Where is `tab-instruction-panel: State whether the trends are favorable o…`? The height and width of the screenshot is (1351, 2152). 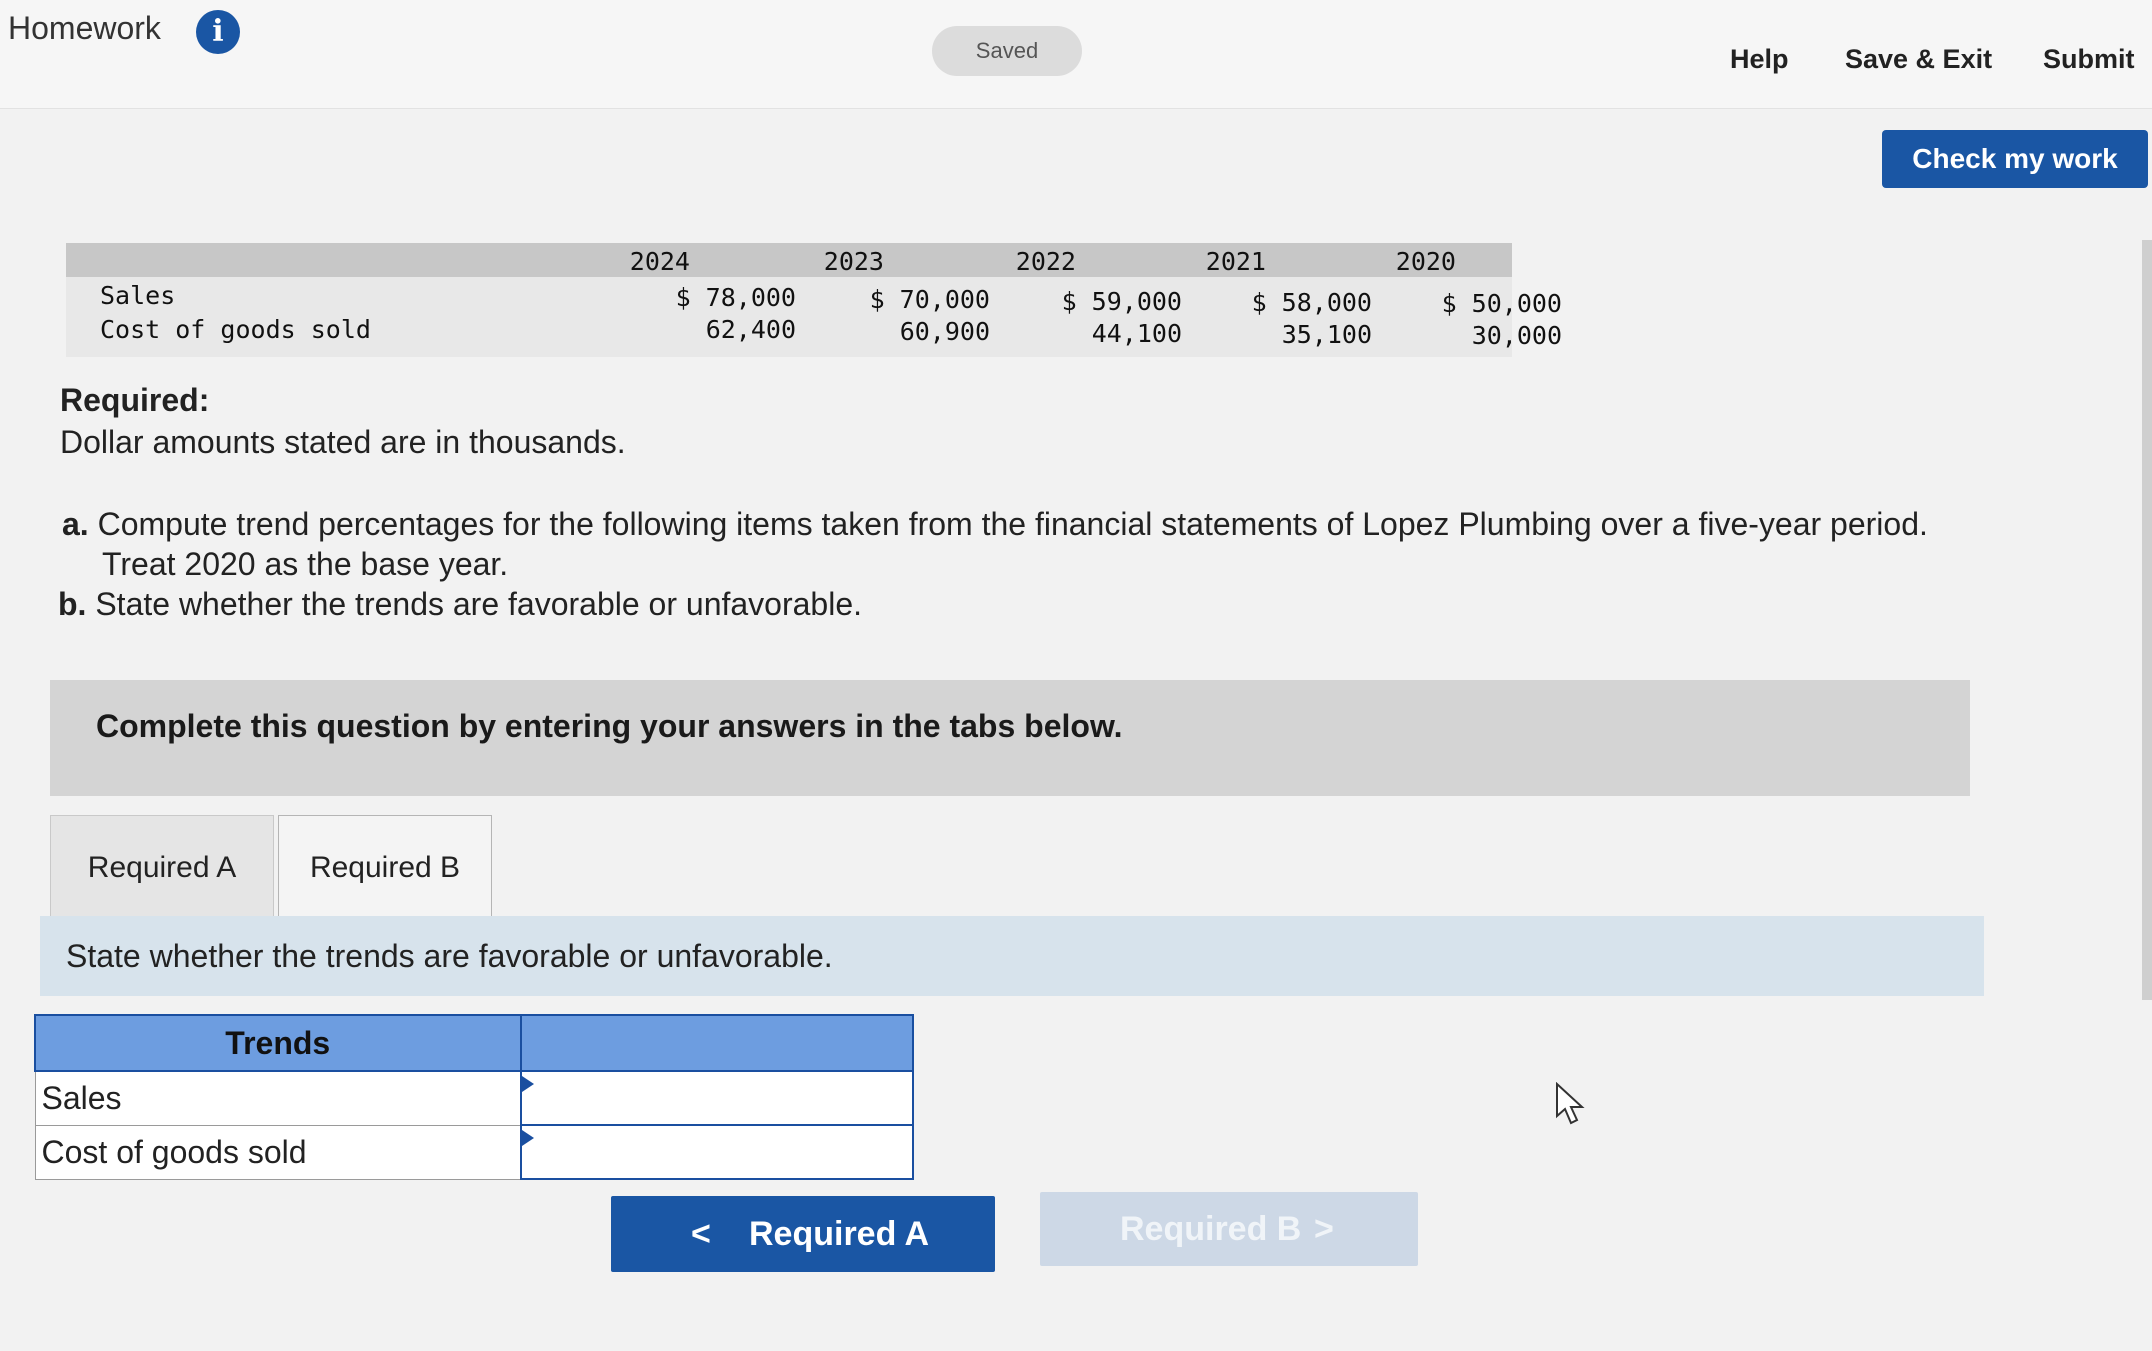
tab-instruction-panel: State whether the trends are favorable o… is located at coordinates (1012, 956).